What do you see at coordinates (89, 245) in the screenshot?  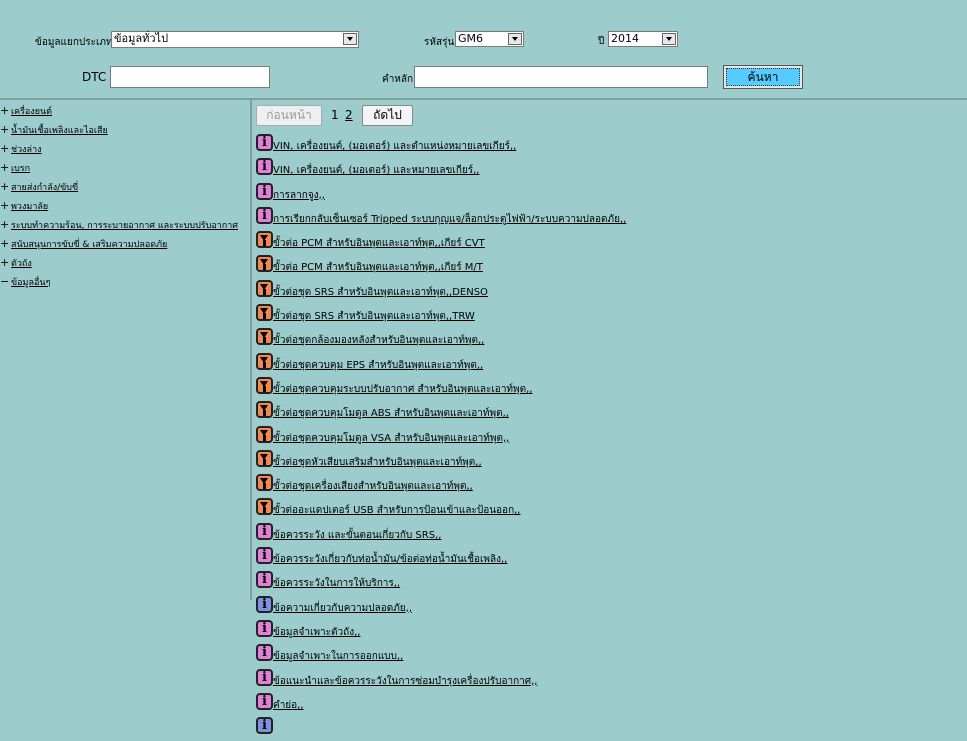 I see `sidebar-item-label: สนับสนุนการขับขี่ & เสริมความปลอดภัย` at bounding box center [89, 245].